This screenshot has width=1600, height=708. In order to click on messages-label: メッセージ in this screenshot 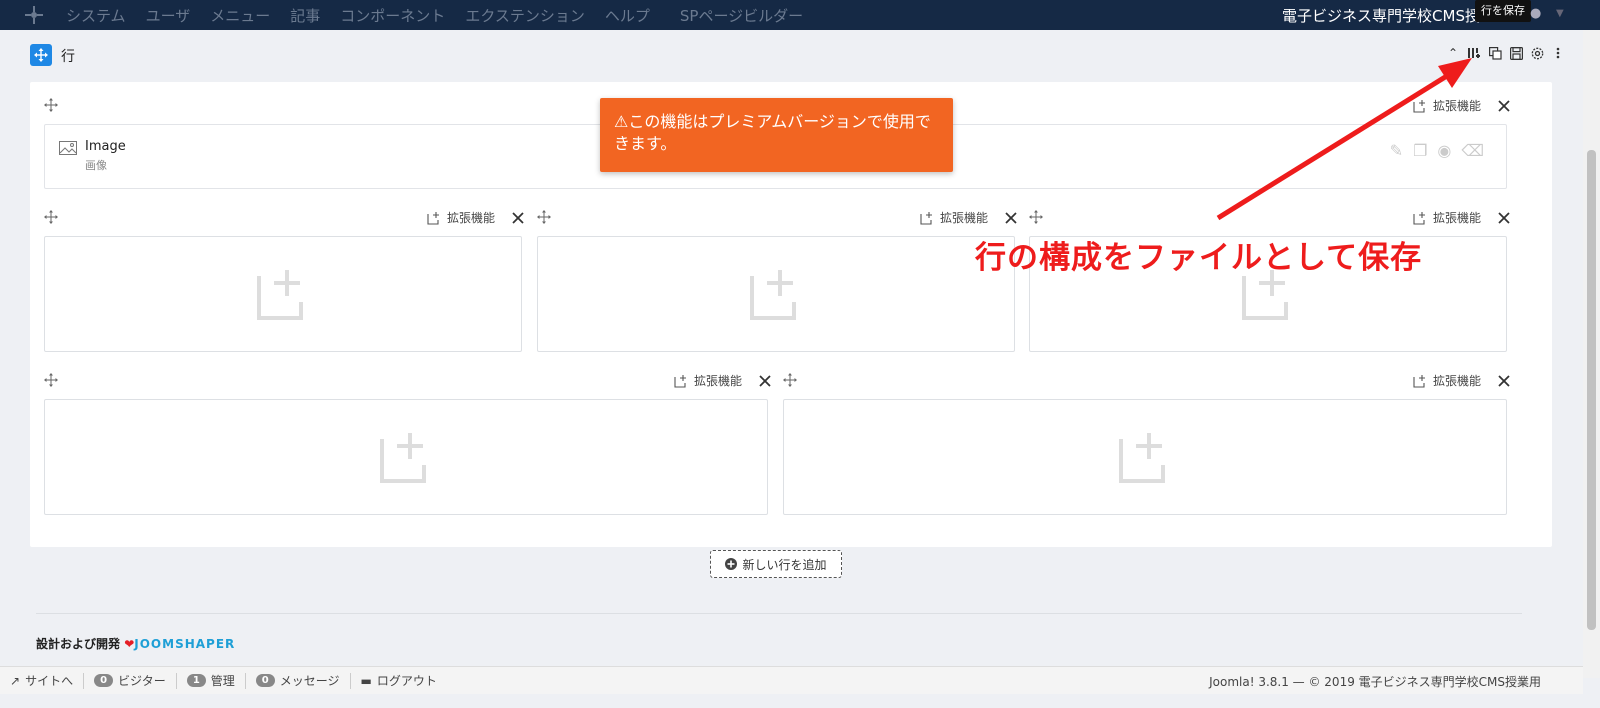, I will do `click(309, 681)`.